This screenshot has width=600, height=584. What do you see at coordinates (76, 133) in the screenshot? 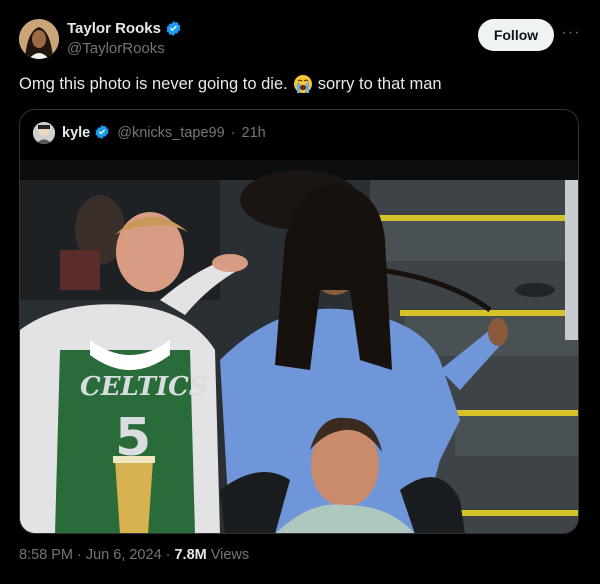
I see `quote-author-name: kyle` at bounding box center [76, 133].